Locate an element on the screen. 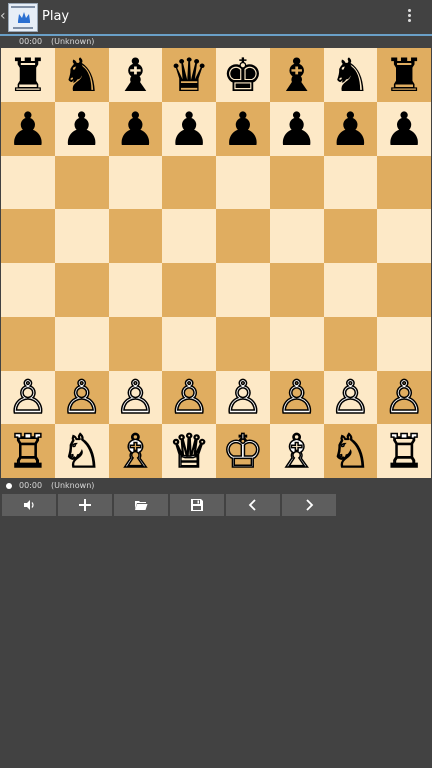  board-square-h5 is located at coordinates (404, 236).